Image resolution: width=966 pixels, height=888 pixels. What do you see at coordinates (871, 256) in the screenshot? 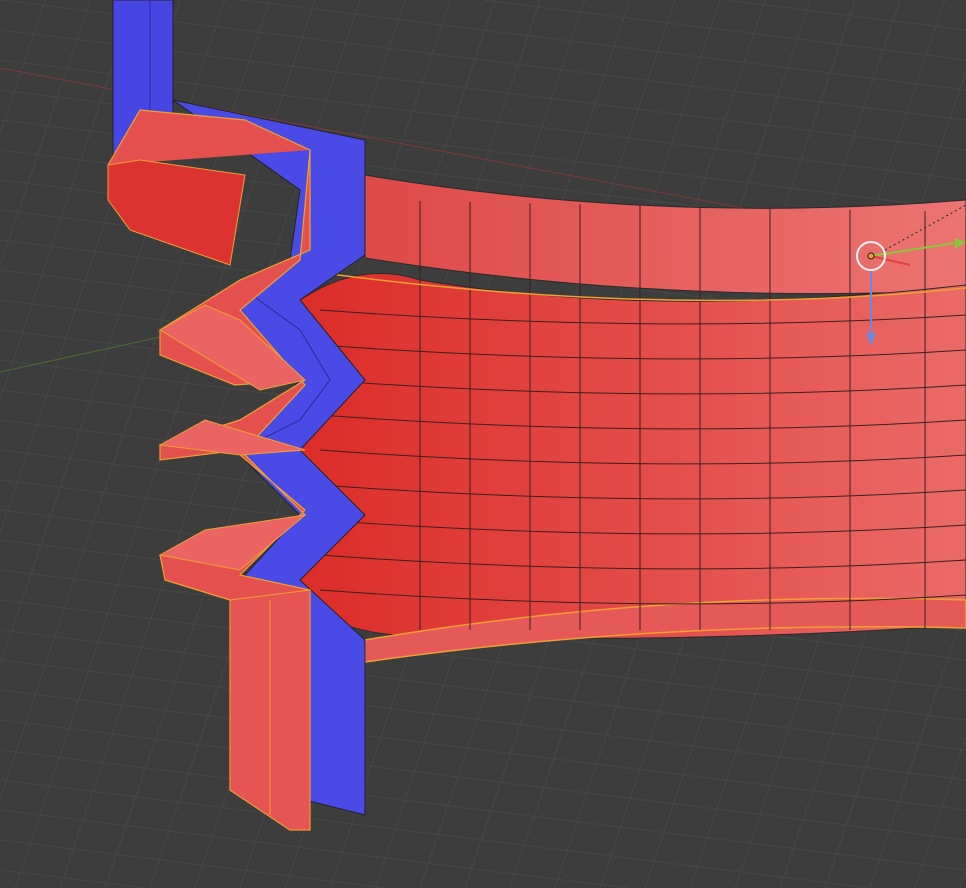
I see `pivot-point` at bounding box center [871, 256].